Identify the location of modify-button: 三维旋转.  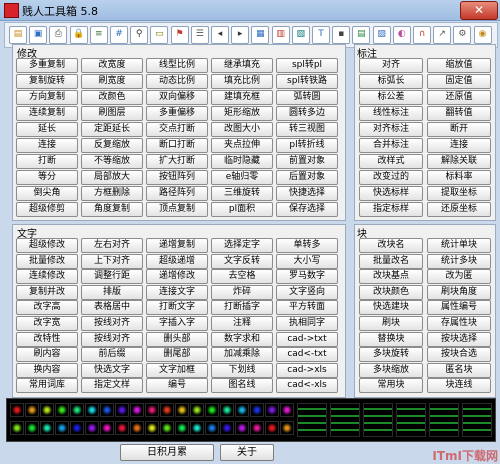
(242, 193).